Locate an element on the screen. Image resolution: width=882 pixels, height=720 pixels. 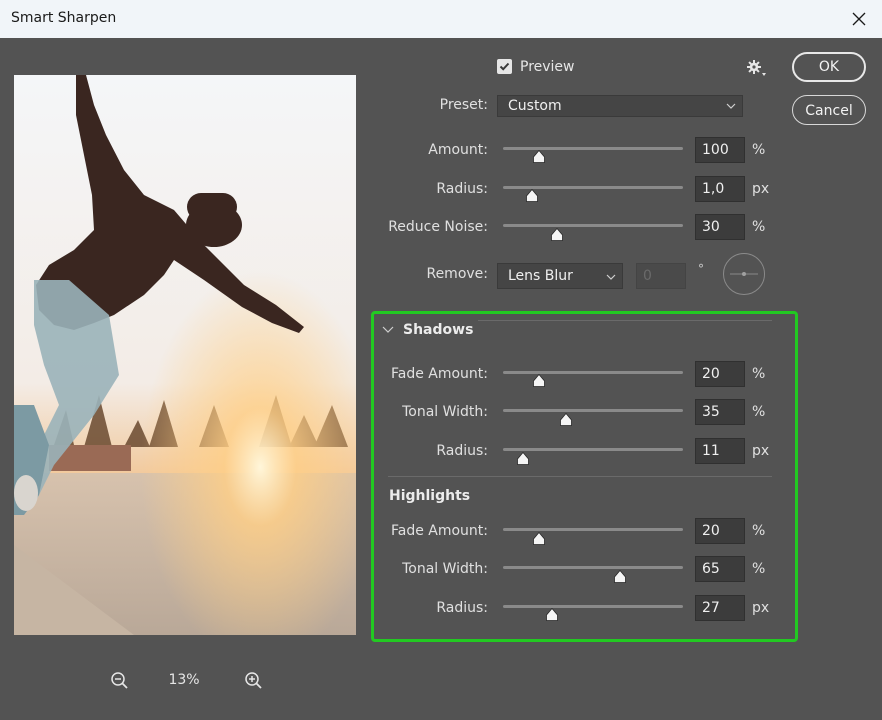
zoom-in-icon is located at coordinates (253, 680).